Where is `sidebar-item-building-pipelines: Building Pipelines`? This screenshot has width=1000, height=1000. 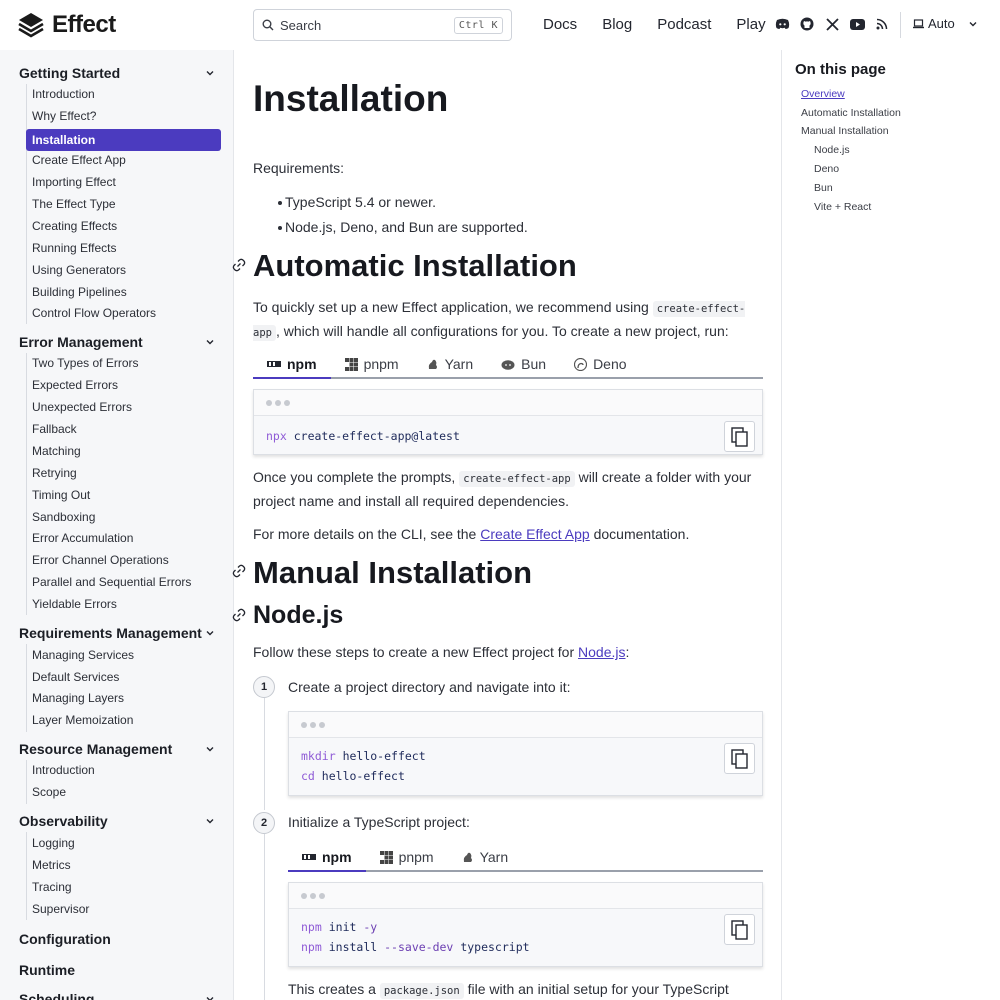
sidebar-item-building-pipelines: Building Pipelines is located at coordinates (123, 292).